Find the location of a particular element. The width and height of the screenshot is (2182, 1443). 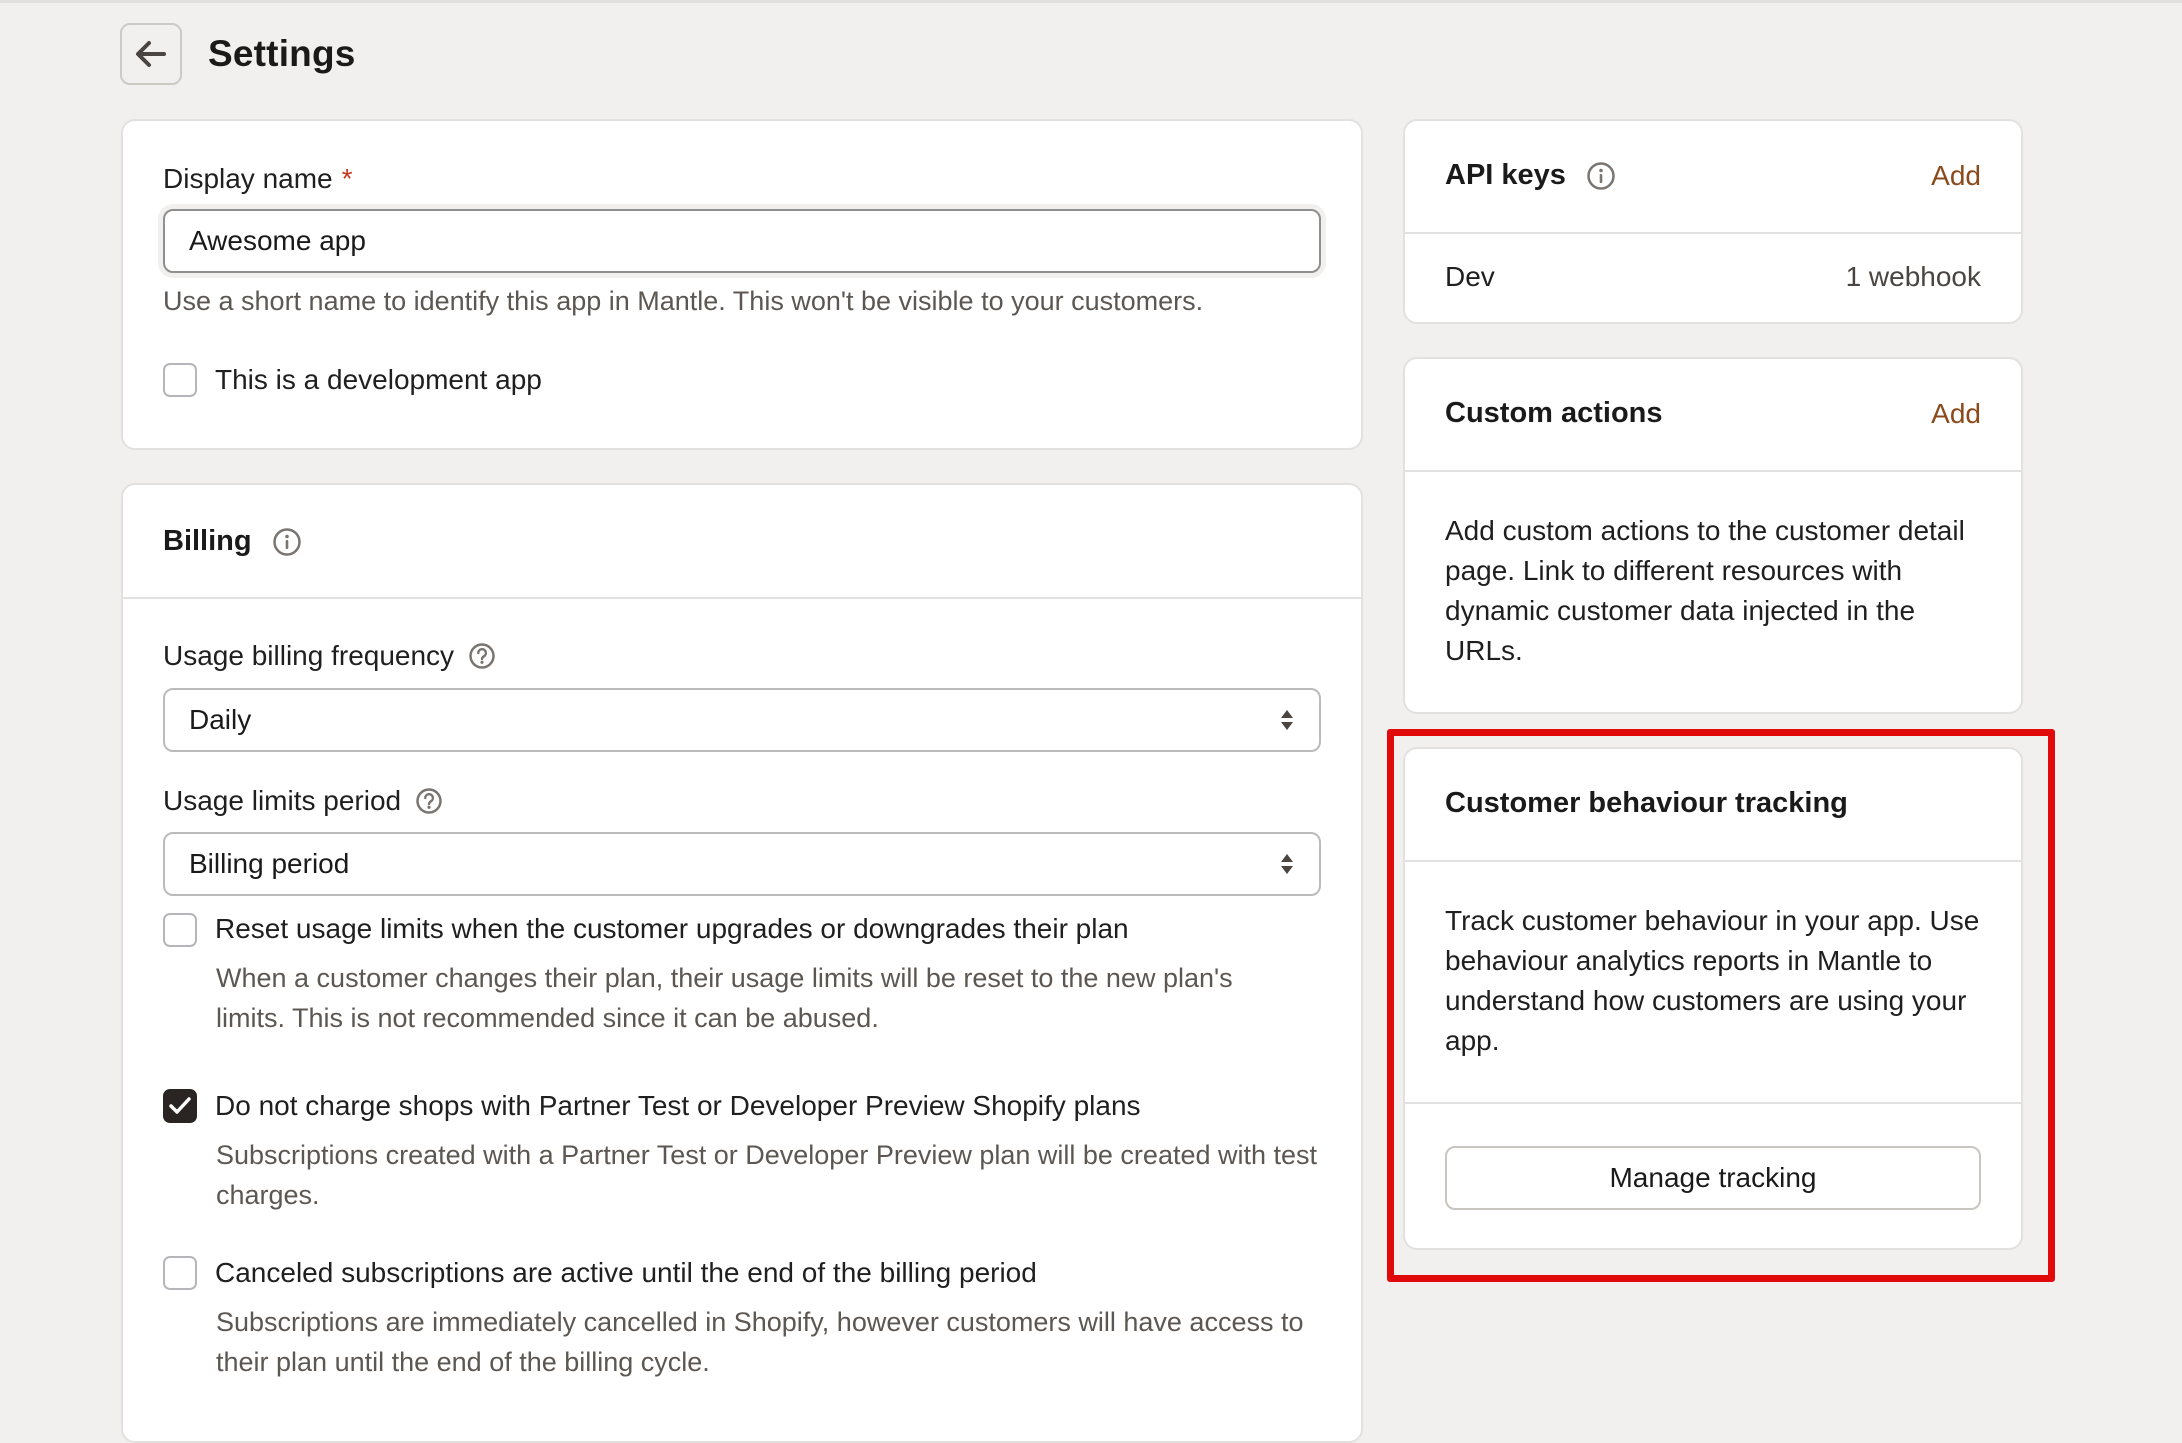

api-keys-title-text: API keys is located at coordinates (1505, 175).